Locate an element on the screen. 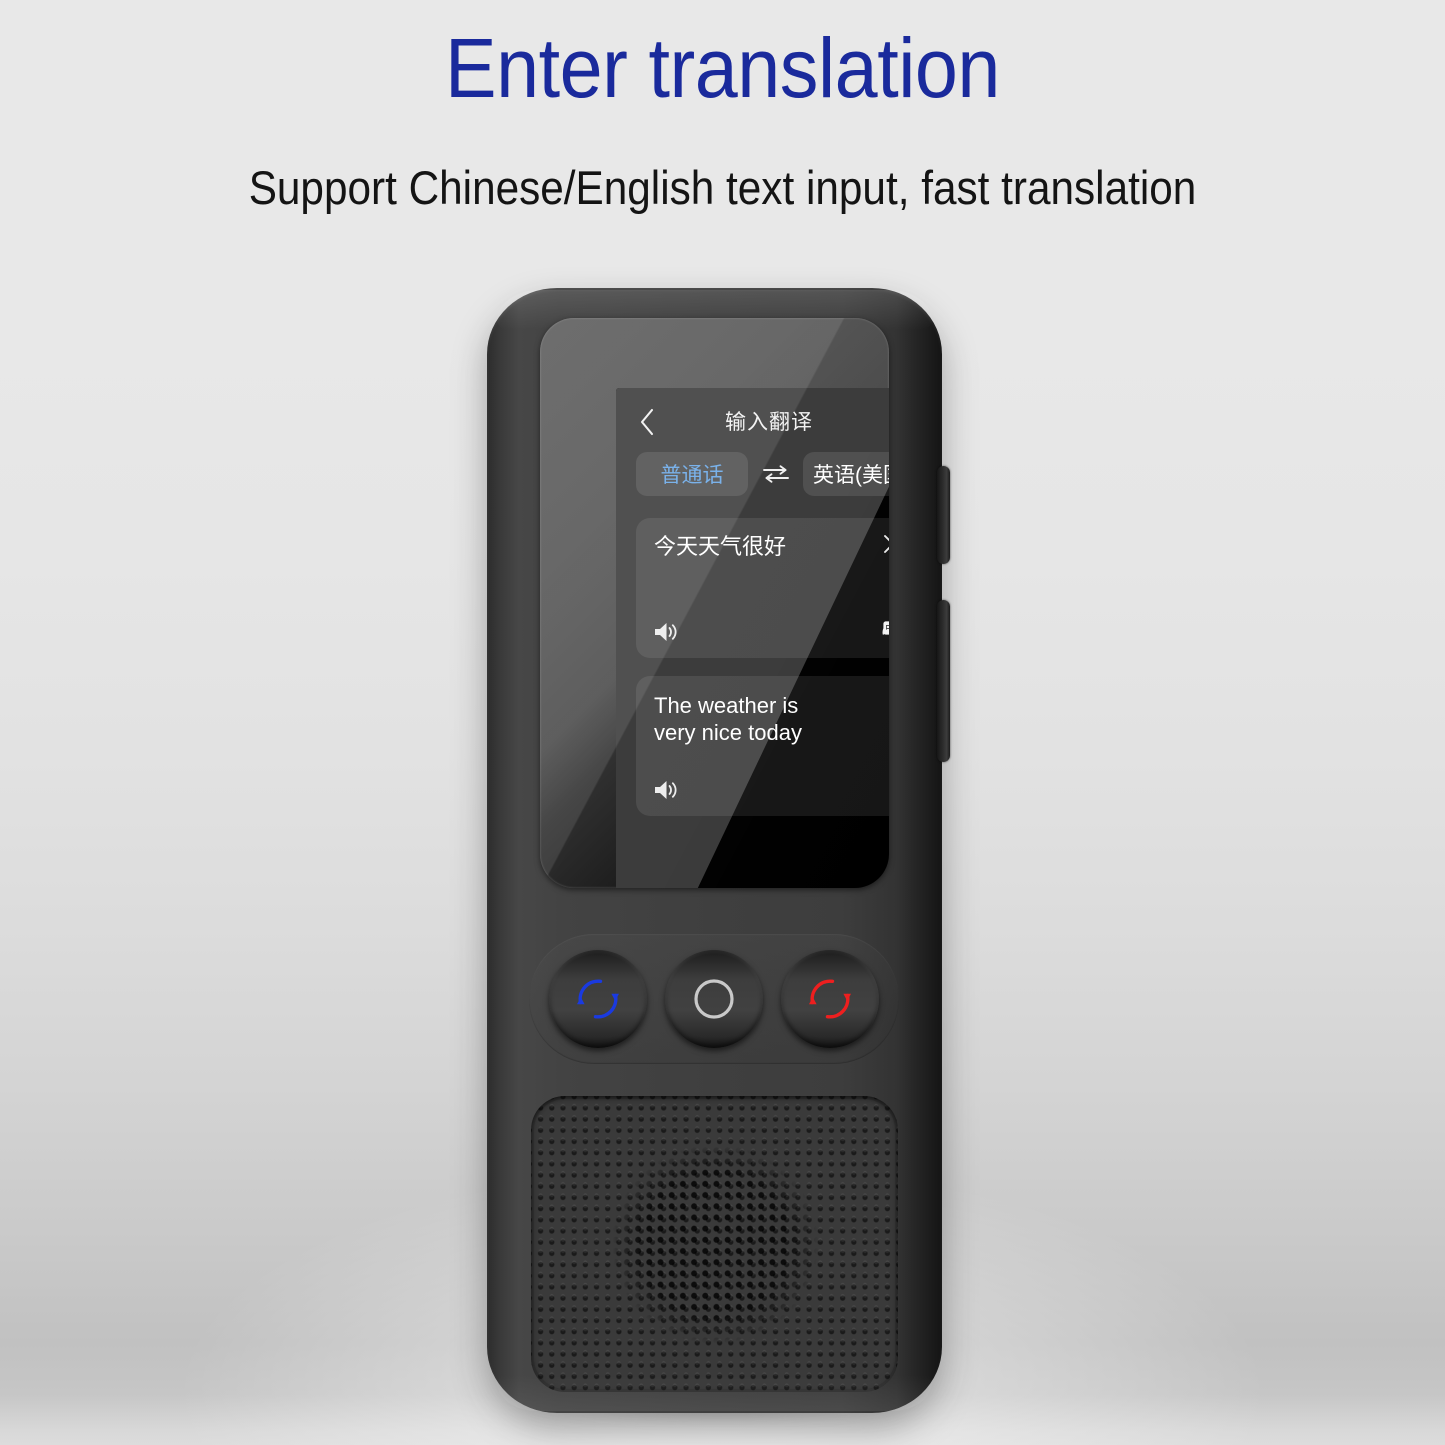 Image resolution: width=1445 pixels, height=1445 pixels. source-text: 今天天气很好 is located at coordinates (720, 546).